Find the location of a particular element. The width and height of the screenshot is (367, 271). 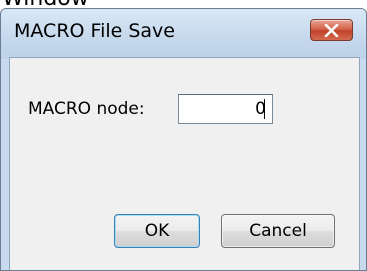

dialog-title: MACRO File Save is located at coordinates (94, 31).